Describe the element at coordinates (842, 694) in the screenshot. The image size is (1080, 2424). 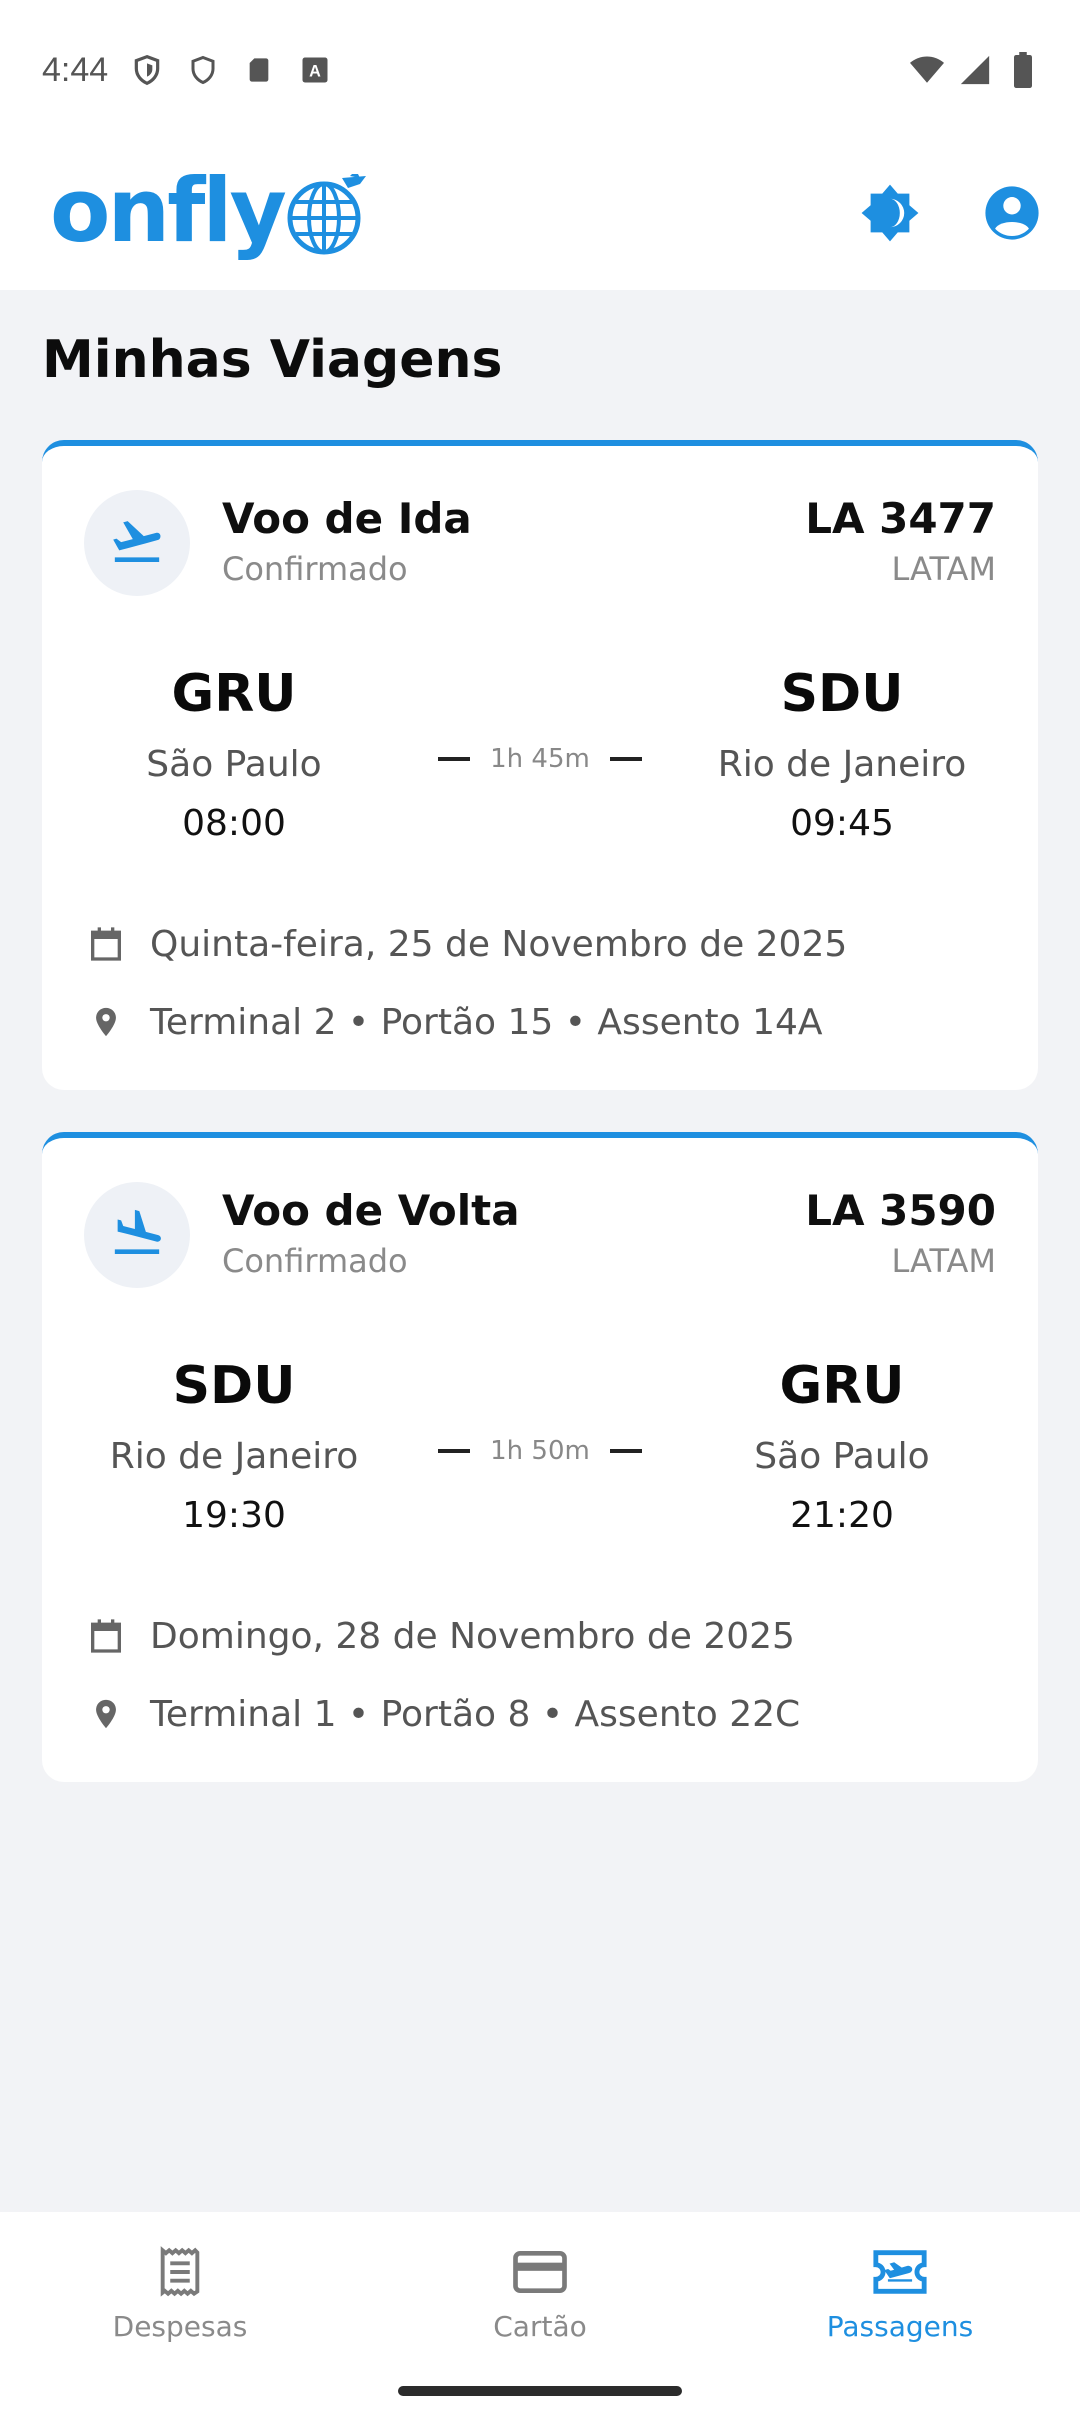
I see `destination-code: SDU` at that location.